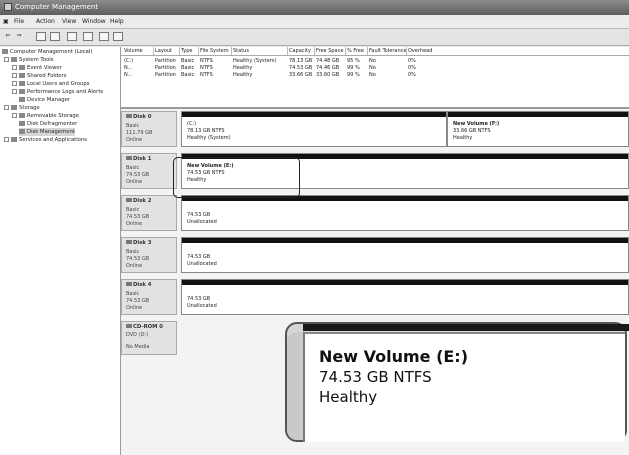 The height and width of the screenshot is (455, 629). What do you see at coordinates (41, 36) in the screenshot?
I see `up-level-icon` at bounding box center [41, 36].